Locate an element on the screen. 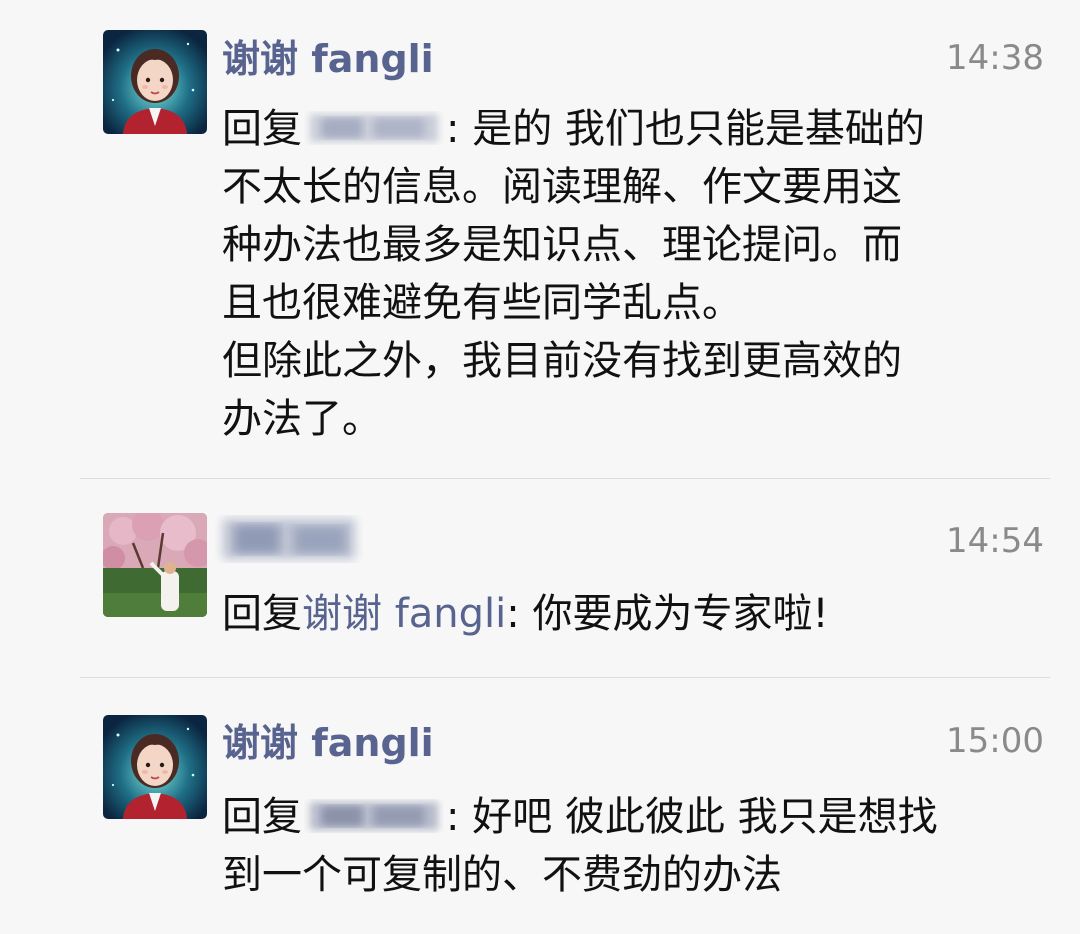 This screenshot has height=934, width=1080. comment-line: 回复 : 是的 我们也只能是基础的 is located at coordinates (627, 129).